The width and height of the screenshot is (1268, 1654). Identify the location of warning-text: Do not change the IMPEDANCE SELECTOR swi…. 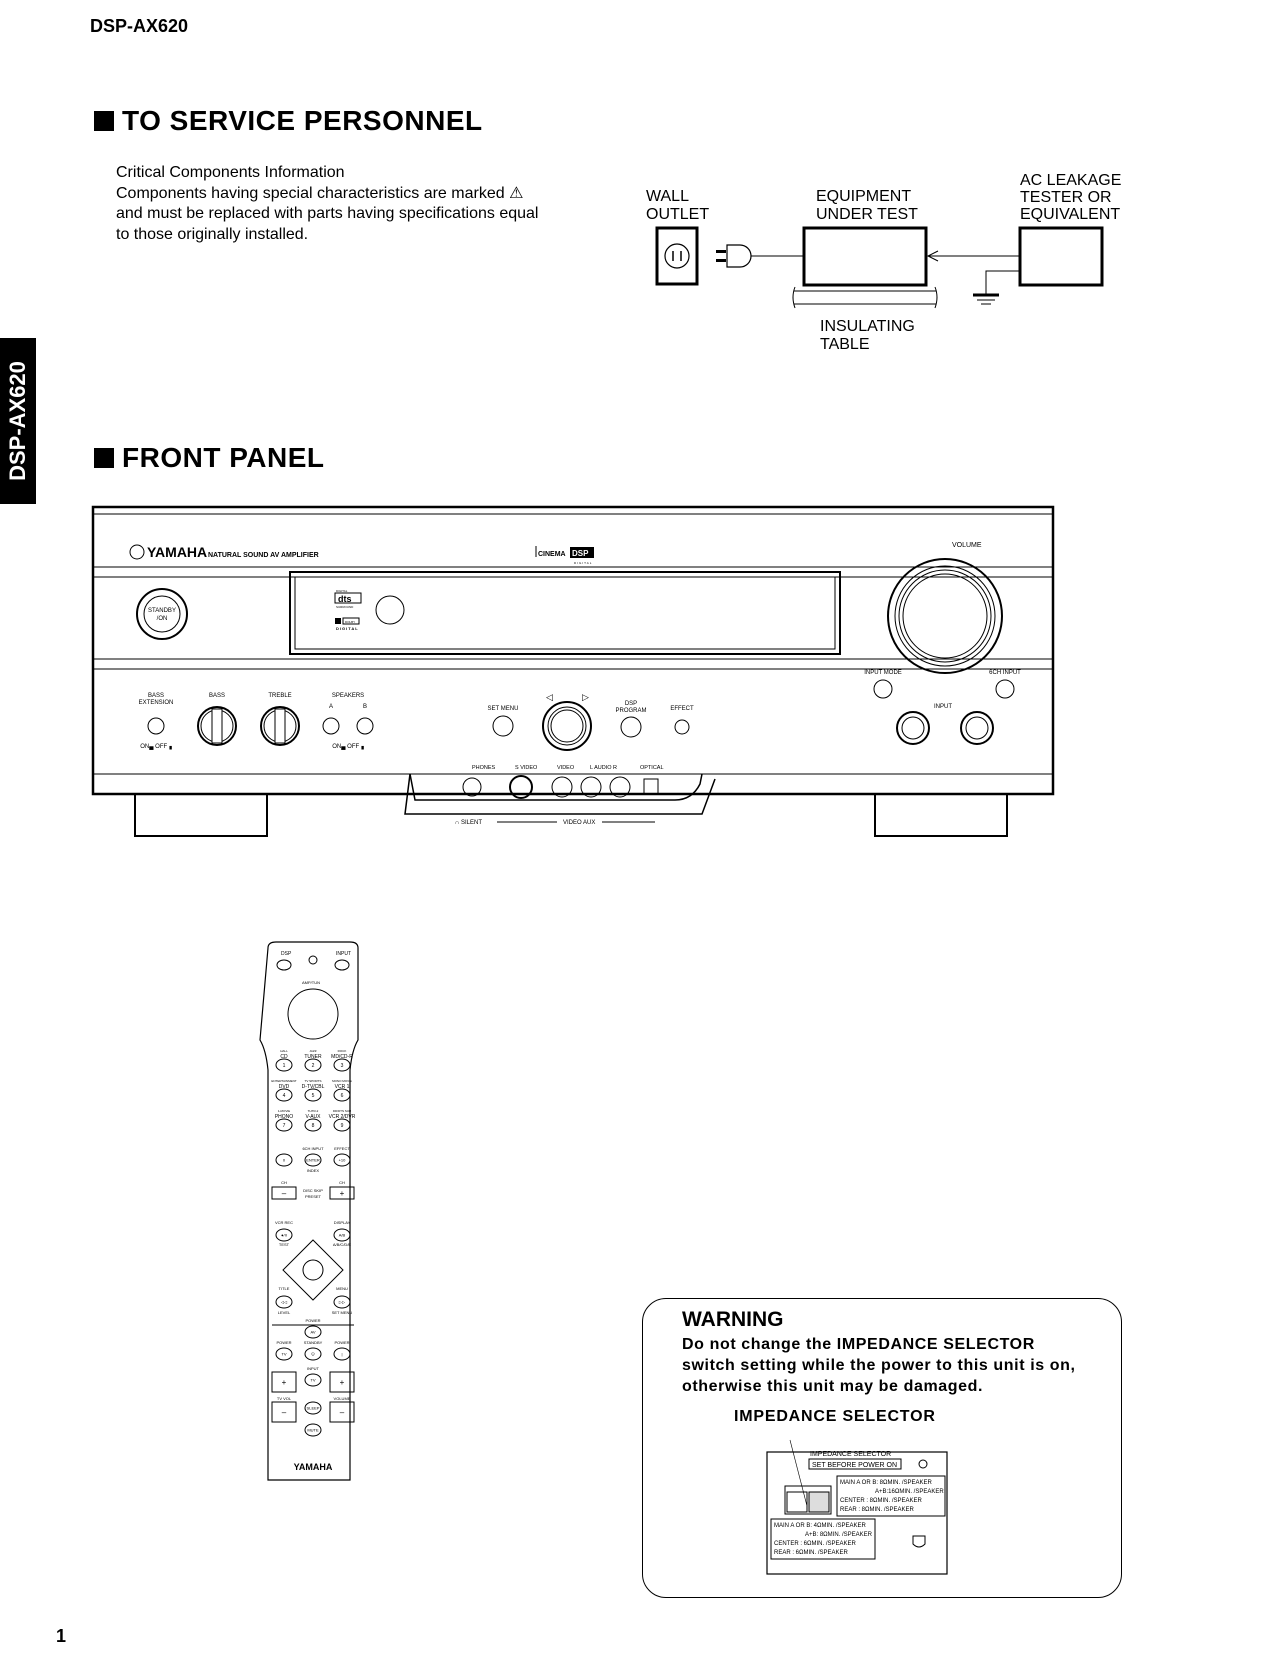
(879, 1365).